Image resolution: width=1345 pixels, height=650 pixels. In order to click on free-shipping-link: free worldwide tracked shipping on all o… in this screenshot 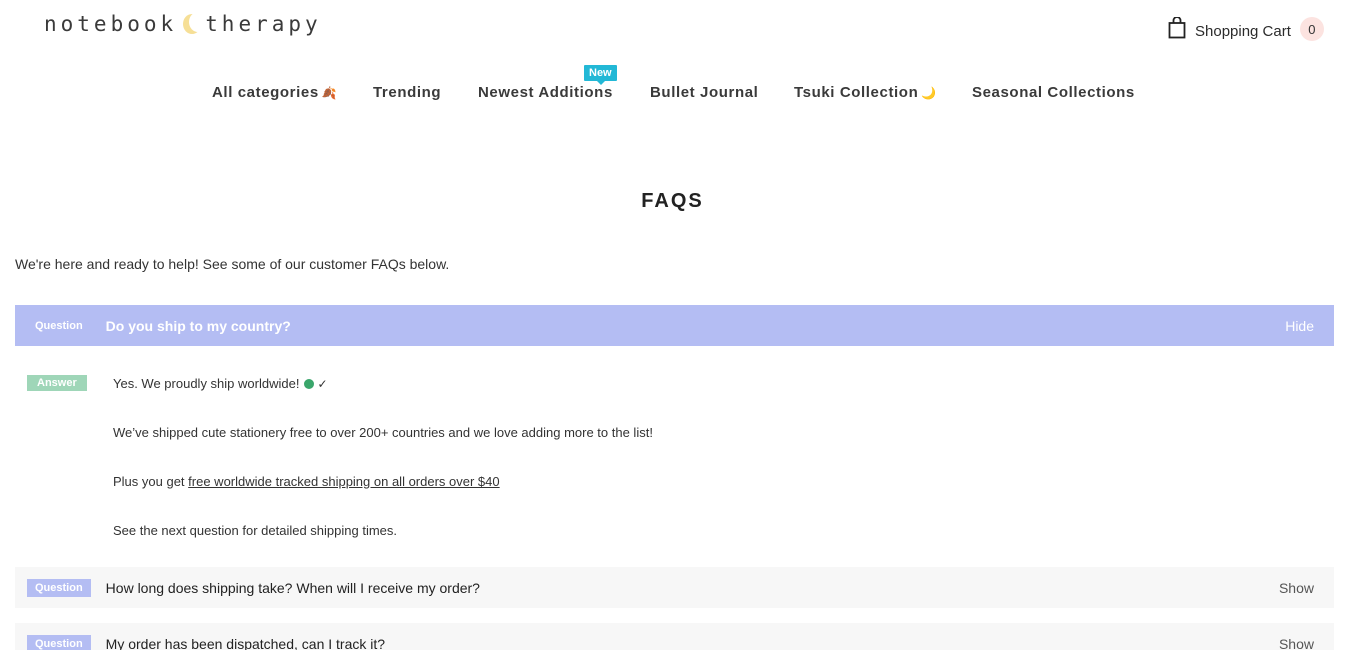, I will do `click(343, 481)`.